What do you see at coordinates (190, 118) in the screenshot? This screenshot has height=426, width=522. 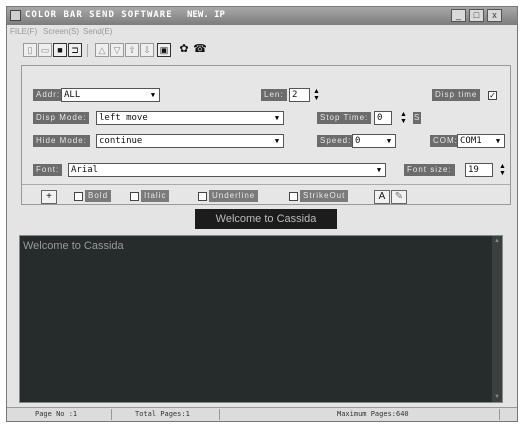 I see `disp-mode-select: left move ▼` at bounding box center [190, 118].